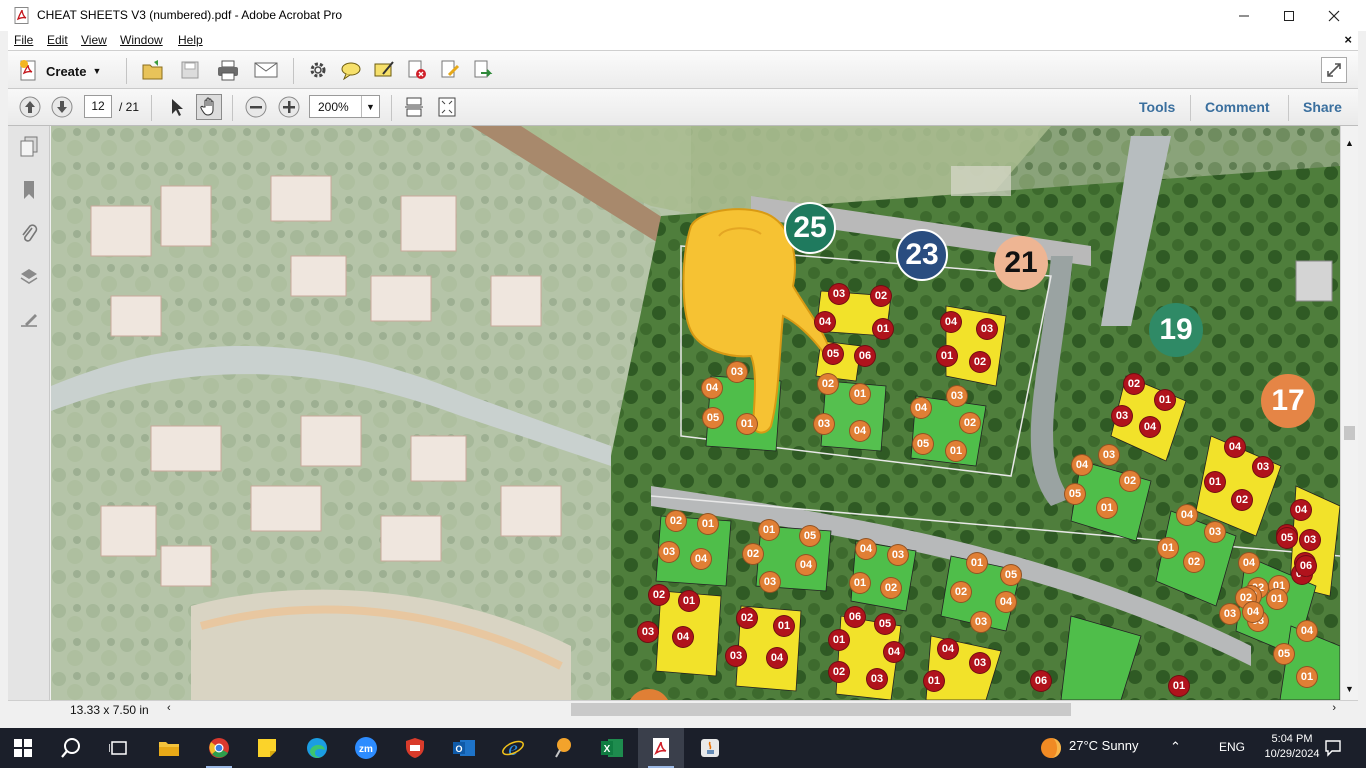  I want to click on comment-button, so click(351, 70).